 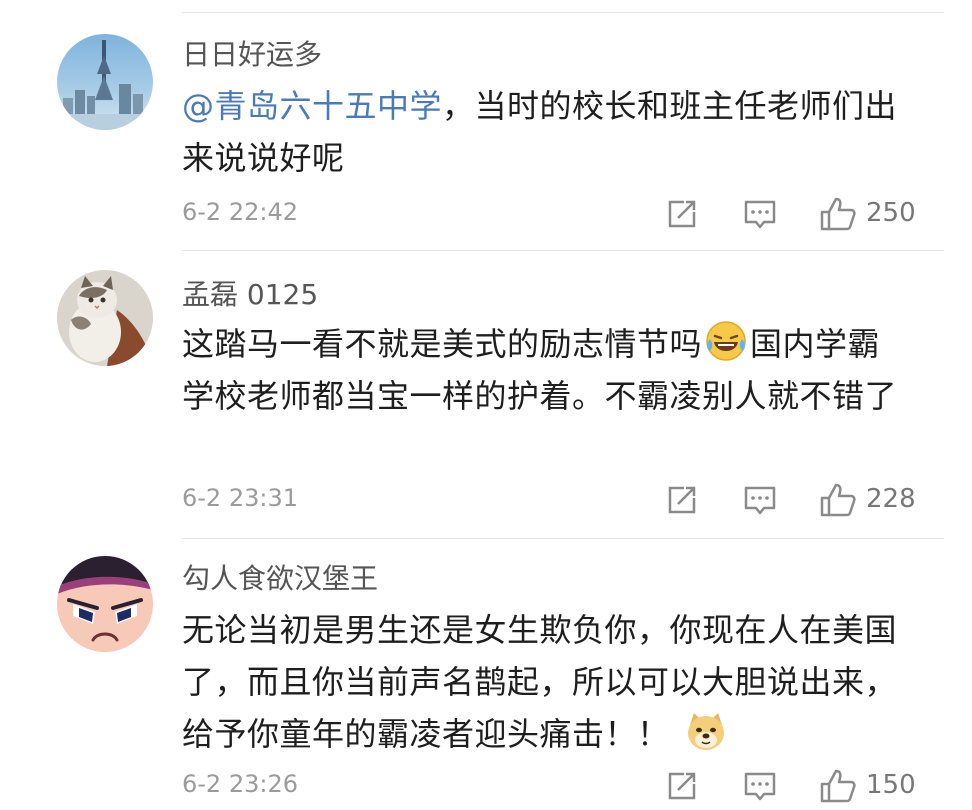 I want to click on timestamp: 6-2 23:31, so click(x=240, y=498).